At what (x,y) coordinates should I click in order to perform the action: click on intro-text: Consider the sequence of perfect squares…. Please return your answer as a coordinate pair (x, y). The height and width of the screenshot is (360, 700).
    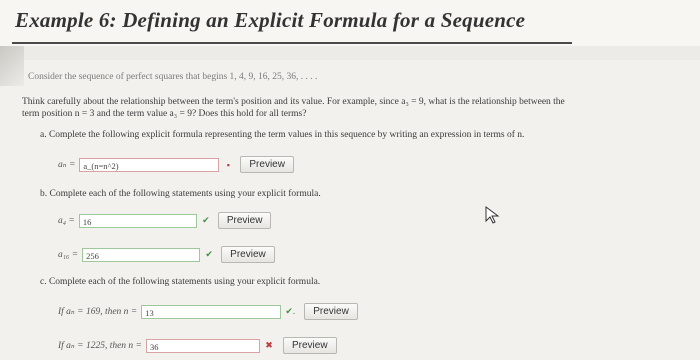
    Looking at the image, I should click on (173, 77).